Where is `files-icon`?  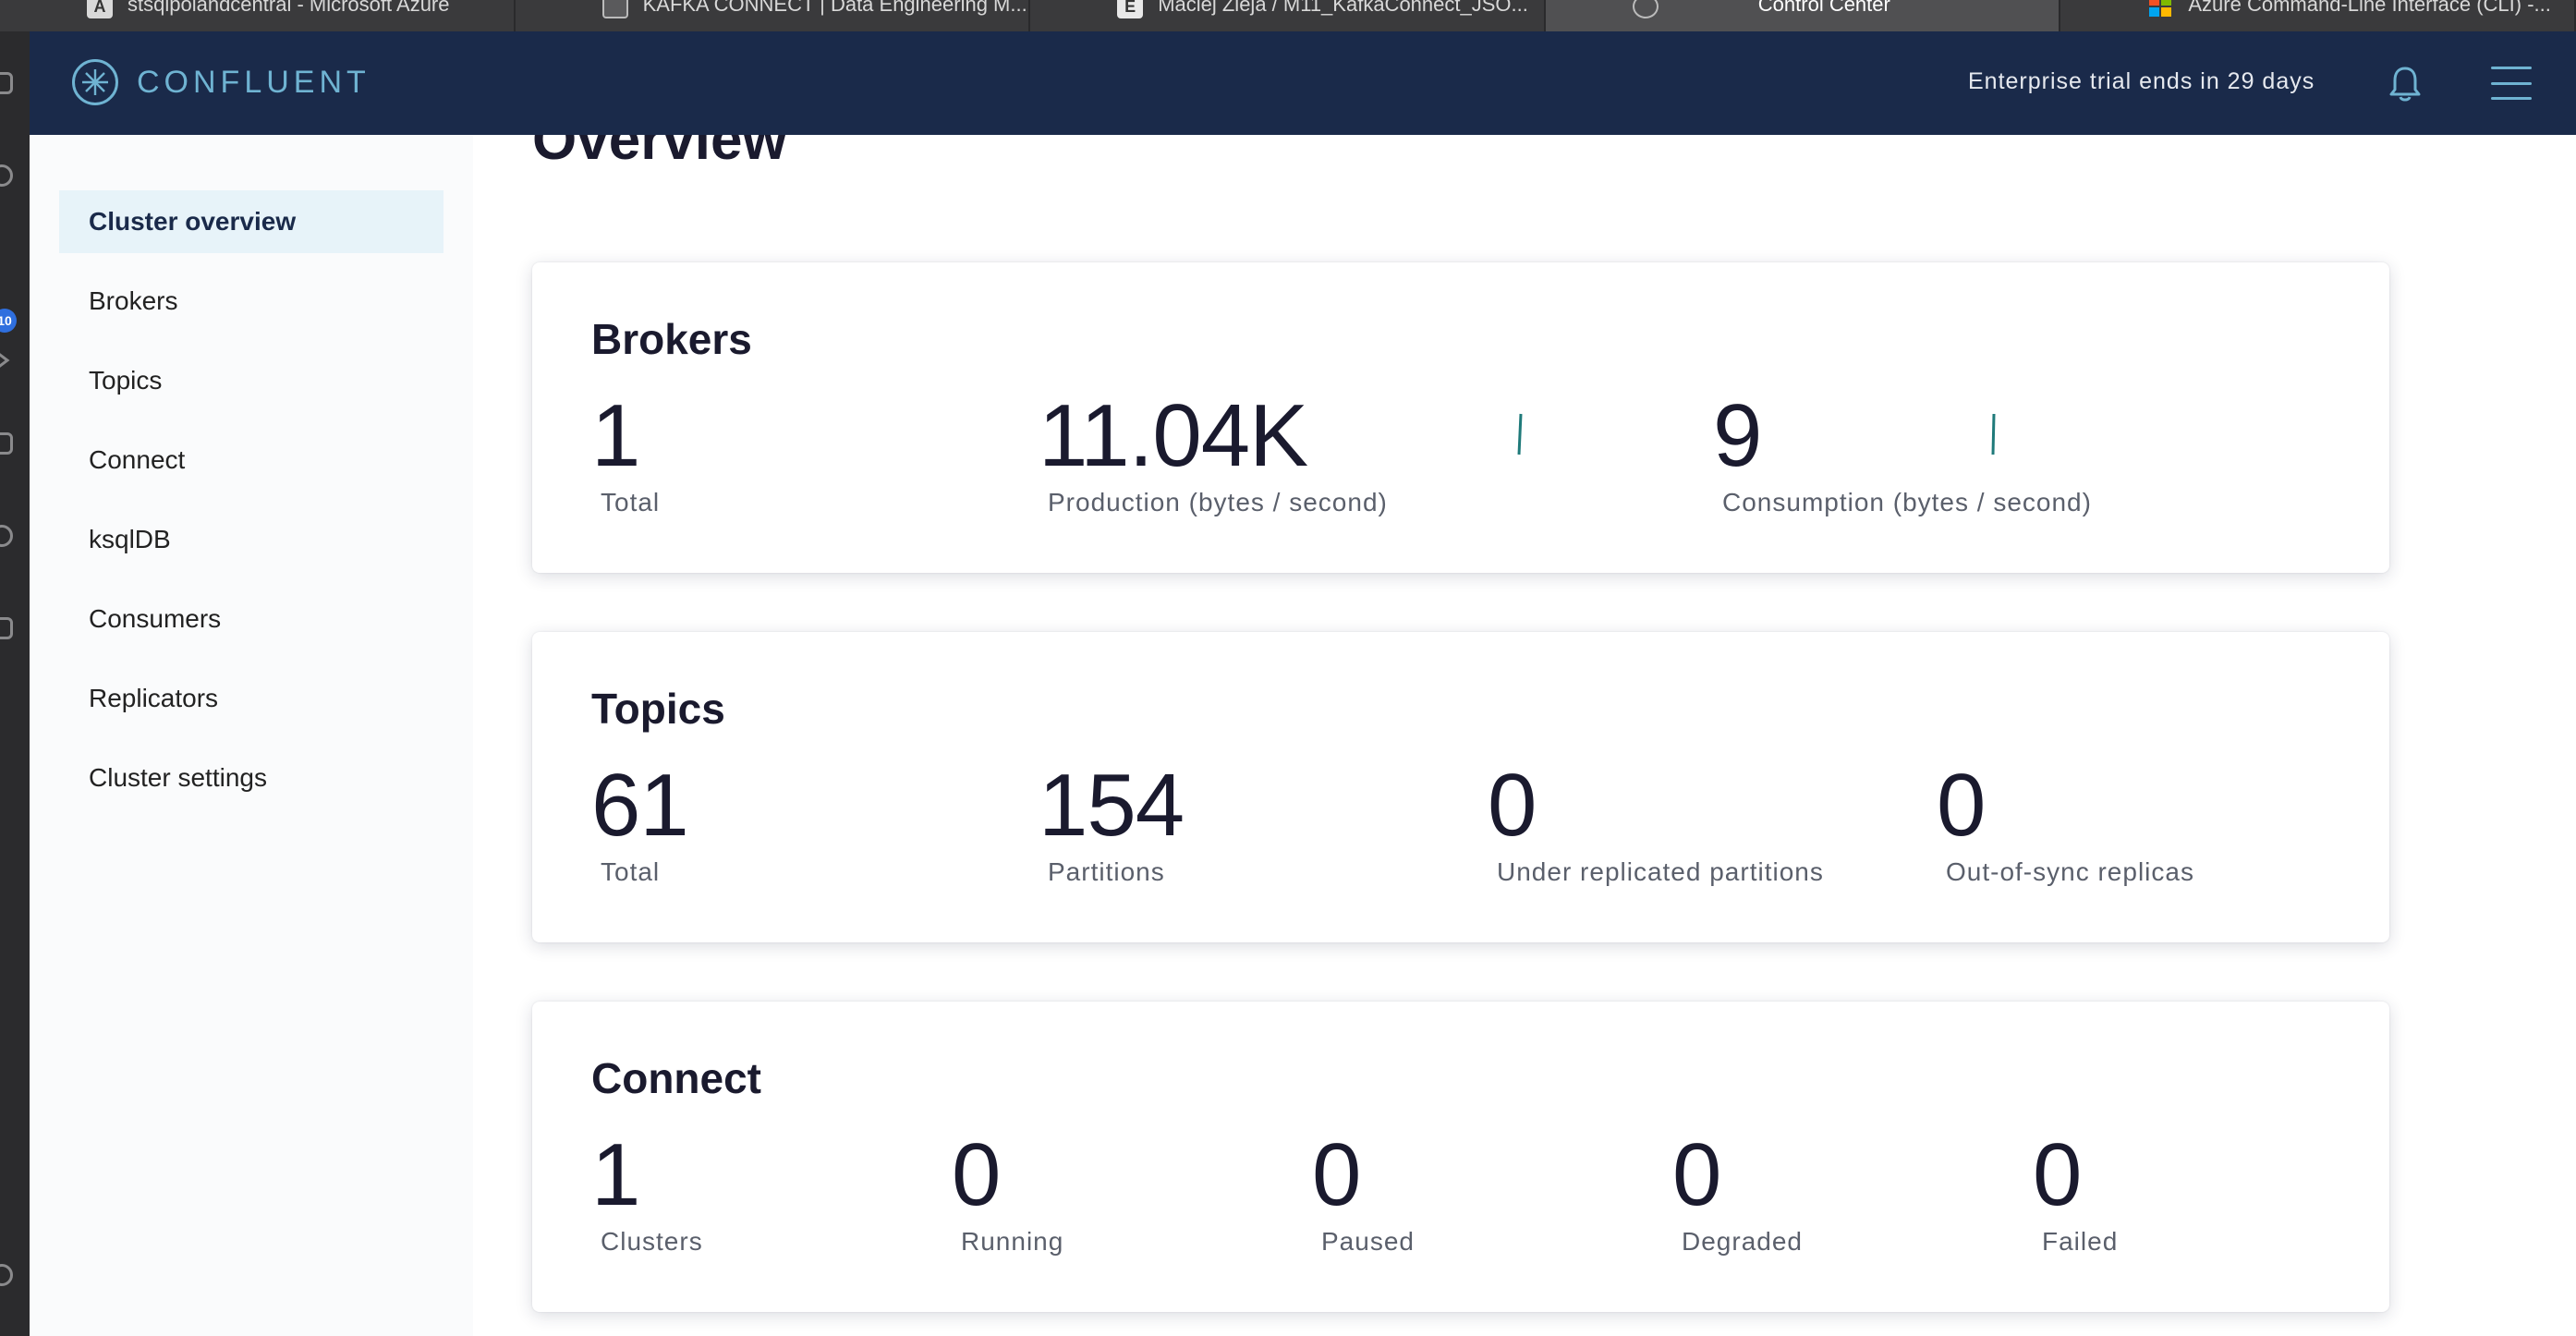
files-icon is located at coordinates (7, 83).